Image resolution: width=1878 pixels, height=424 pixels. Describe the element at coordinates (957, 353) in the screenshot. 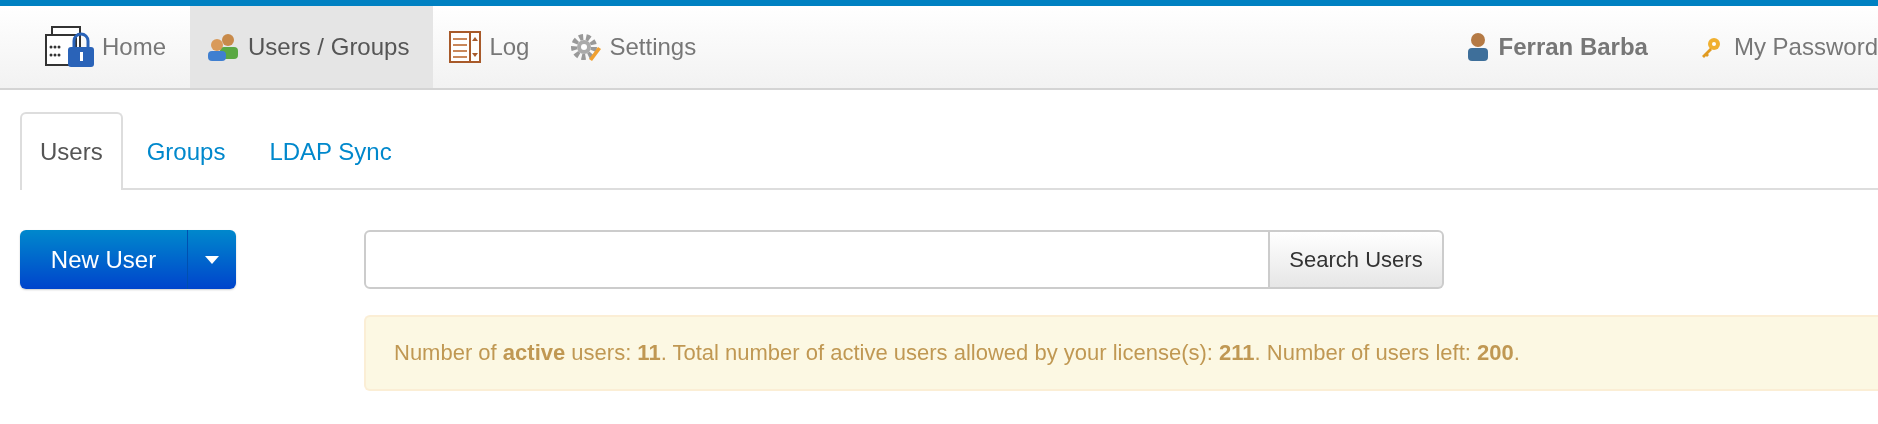

I see `license-message: Number of active users: 11. Total number of active users allowed by your license(s): 211. Number of users left: 200.` at that location.